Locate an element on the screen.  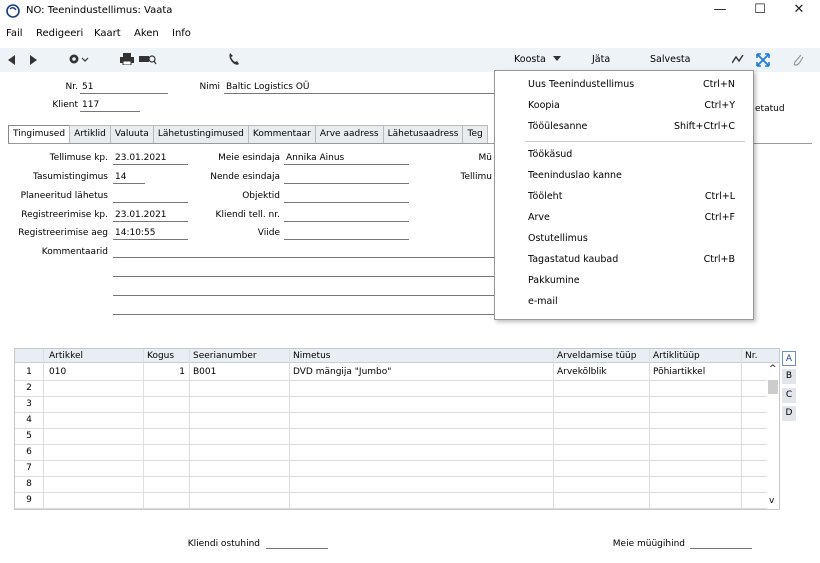
kliendi-ostuhind-field is located at coordinates (297, 548).